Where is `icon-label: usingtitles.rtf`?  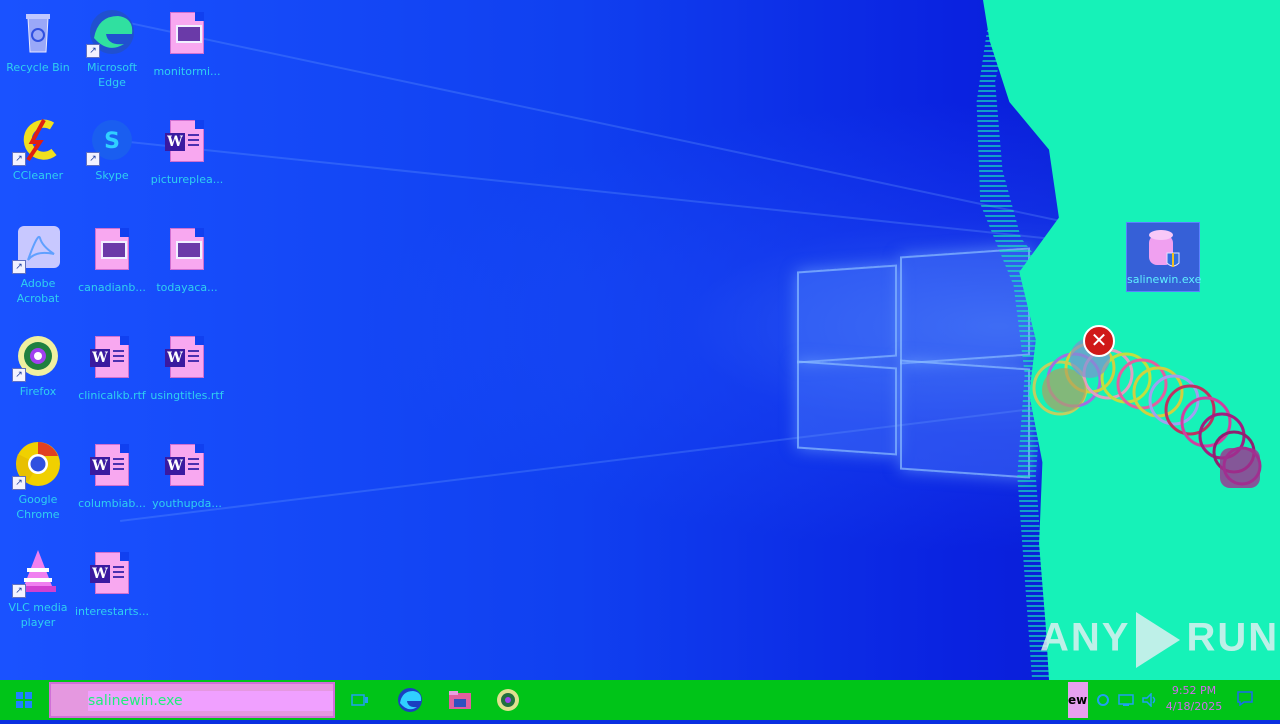
icon-label: usingtitles.rtf is located at coordinates (187, 395).